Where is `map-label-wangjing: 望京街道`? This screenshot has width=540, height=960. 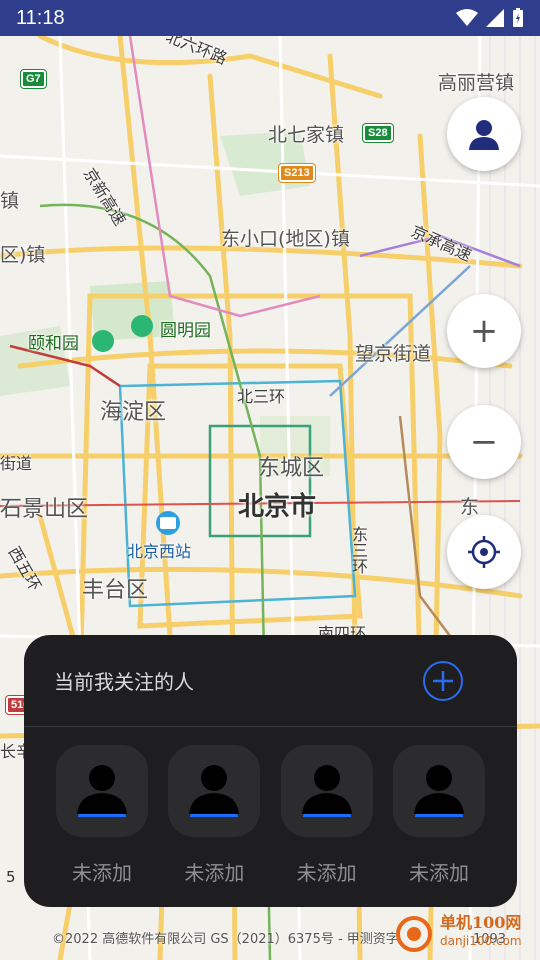
map-label-wangjing: 望京街道 is located at coordinates (393, 354).